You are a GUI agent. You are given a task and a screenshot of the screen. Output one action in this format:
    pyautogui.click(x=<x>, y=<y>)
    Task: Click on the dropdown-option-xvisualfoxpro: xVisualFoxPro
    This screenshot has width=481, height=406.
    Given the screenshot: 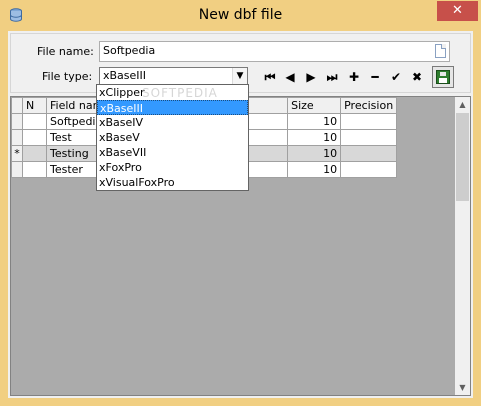 What is the action you would take?
    pyautogui.click(x=172, y=182)
    